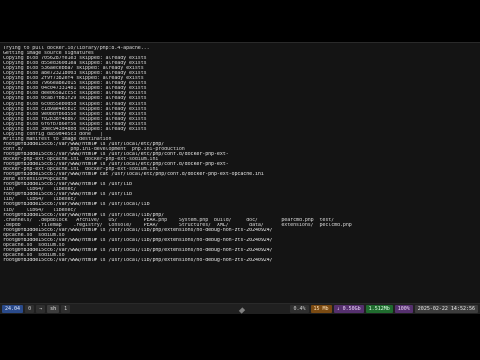 Image resolution: width=480 pixels, height=360 pixels. What do you see at coordinates (348, 309) in the screenshot?
I see `status-net-down: ↓ 0.50Gb` at bounding box center [348, 309].